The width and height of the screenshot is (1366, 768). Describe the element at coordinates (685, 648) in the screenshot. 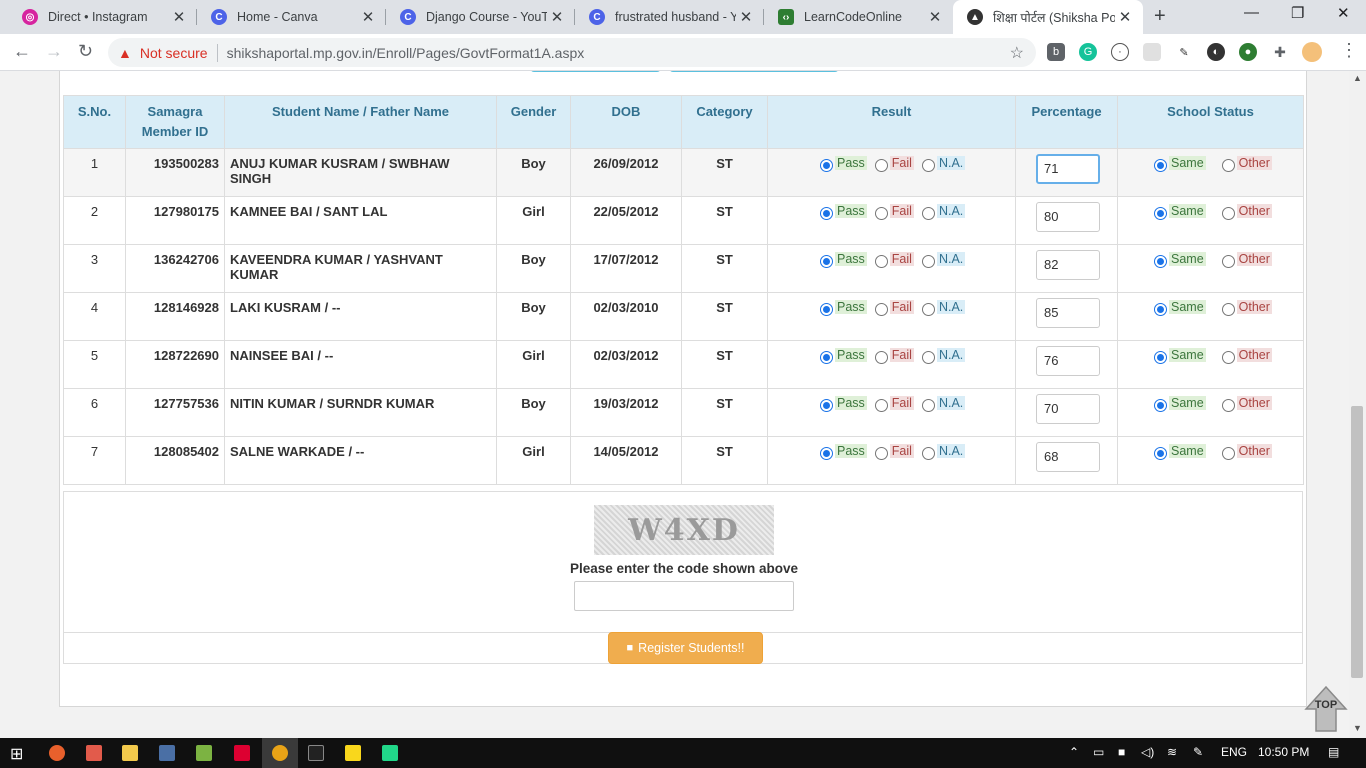

I see `register-students-button: ■ Register Students!!` at that location.